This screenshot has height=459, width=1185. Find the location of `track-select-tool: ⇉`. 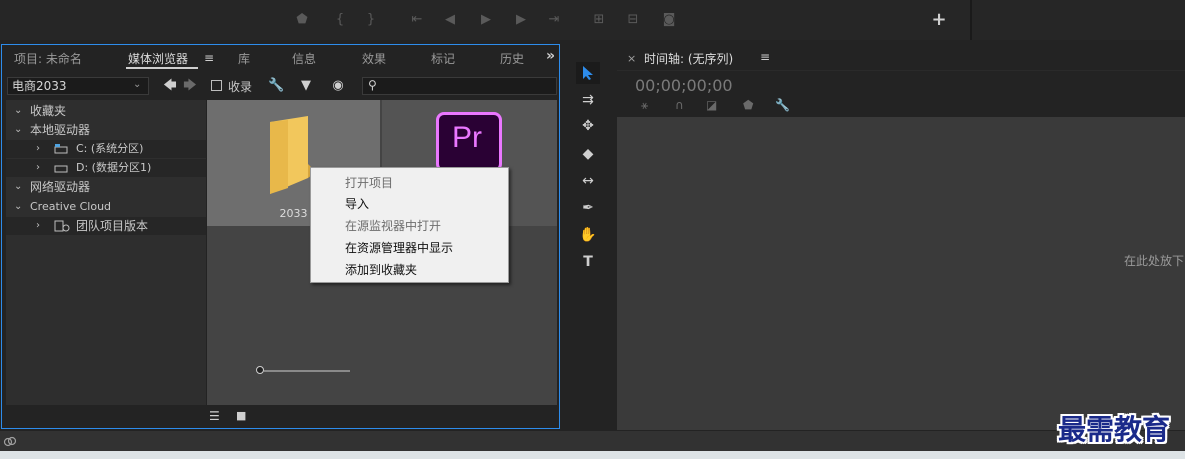

track-select-tool: ⇉ is located at coordinates (588, 100).